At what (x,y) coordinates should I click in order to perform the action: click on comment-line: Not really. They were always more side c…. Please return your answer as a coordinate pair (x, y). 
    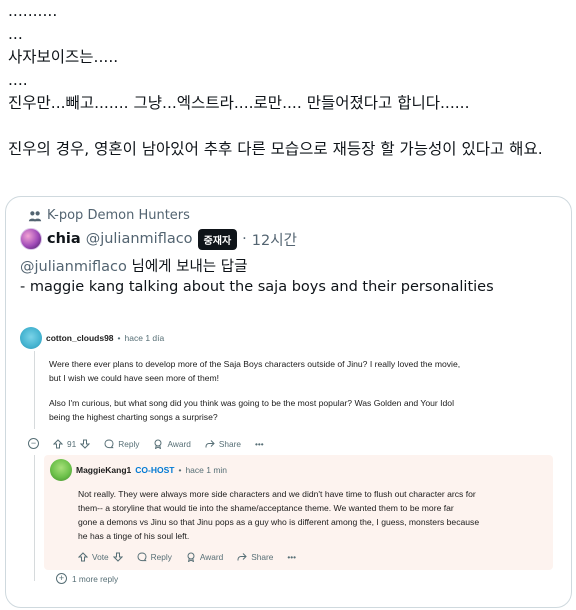
    Looking at the image, I should click on (277, 494).